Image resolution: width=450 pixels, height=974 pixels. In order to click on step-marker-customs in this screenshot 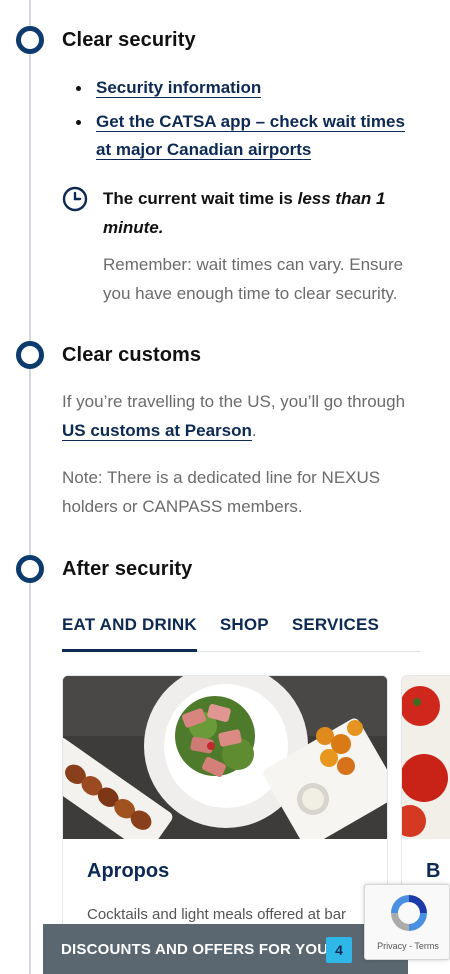, I will do `click(30, 355)`.